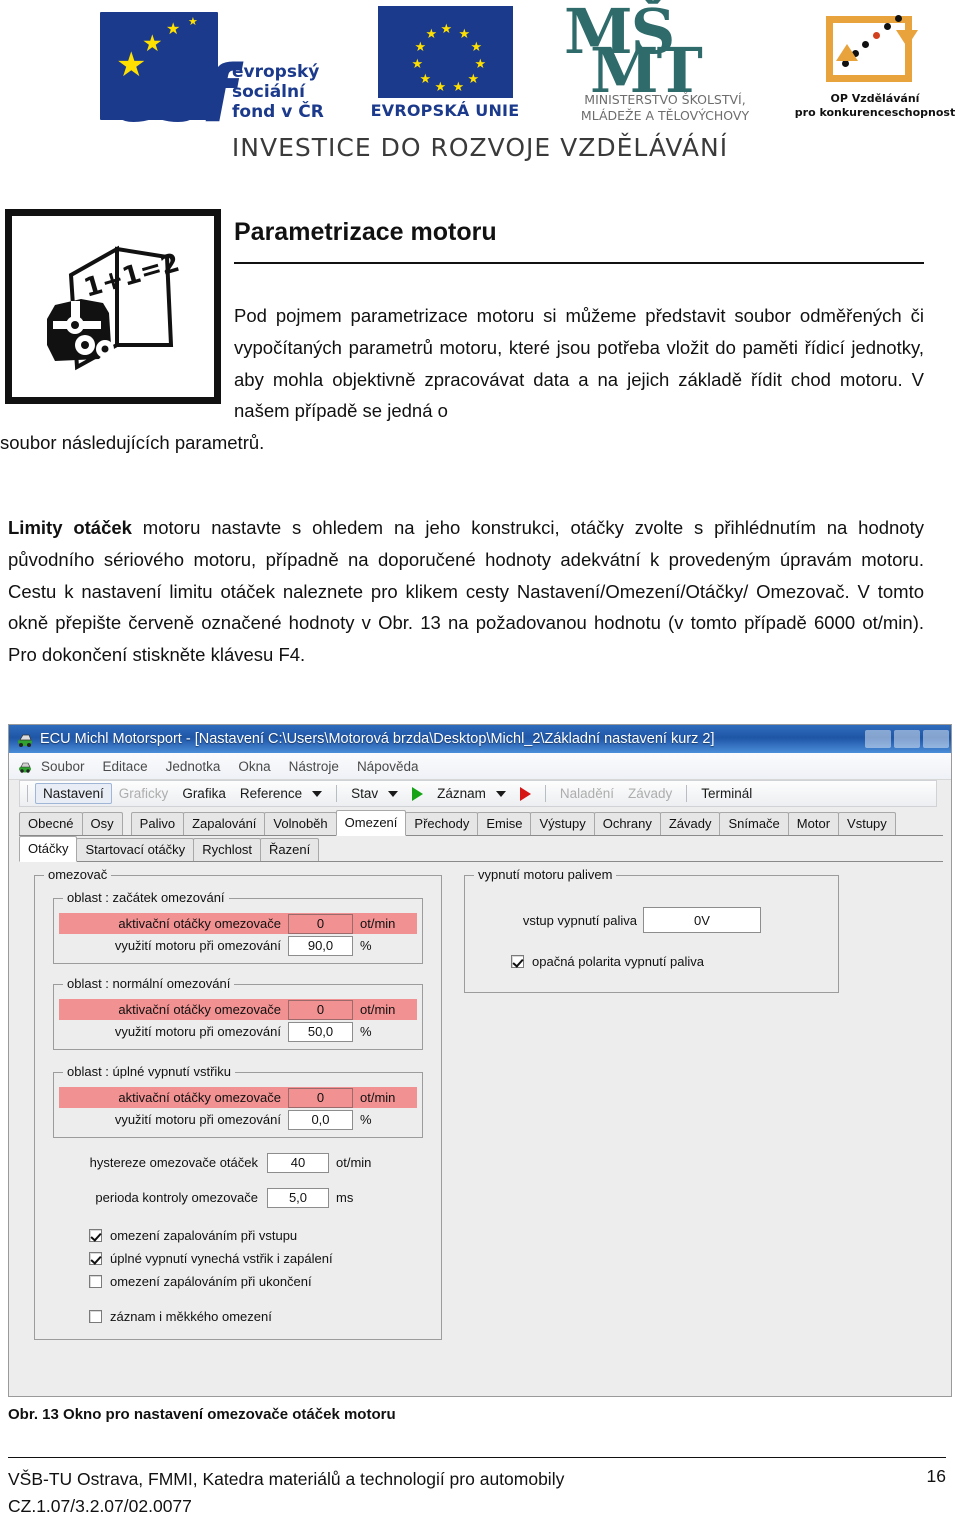 The height and width of the screenshot is (1527, 960). I want to click on esf-wordmark: esf, so click(172, 95).